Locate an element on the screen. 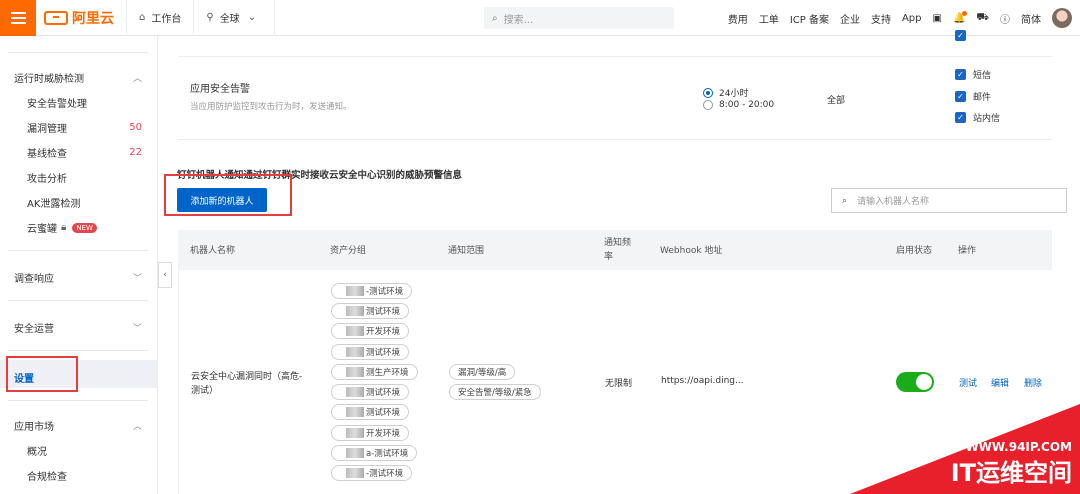 This screenshot has width=1080, height=494. checkbox-label: 邮件 is located at coordinates (982, 98).